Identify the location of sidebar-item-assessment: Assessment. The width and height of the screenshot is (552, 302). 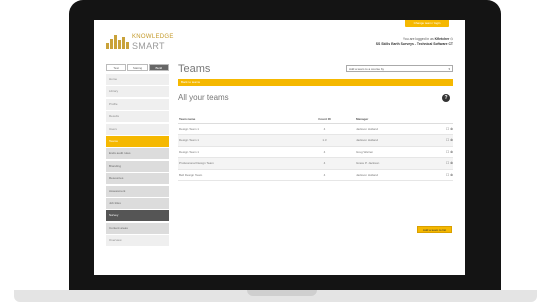
(137, 191).